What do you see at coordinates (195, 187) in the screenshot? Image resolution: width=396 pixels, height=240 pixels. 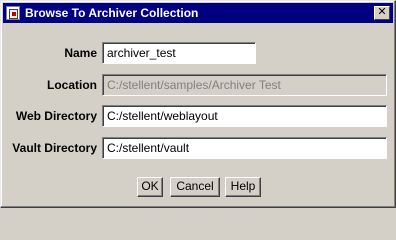 I see `cancel-button: Cancel` at bounding box center [195, 187].